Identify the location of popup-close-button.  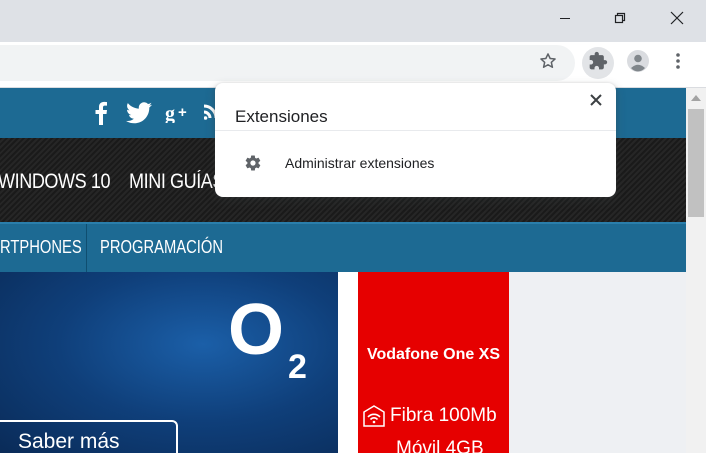
(596, 102).